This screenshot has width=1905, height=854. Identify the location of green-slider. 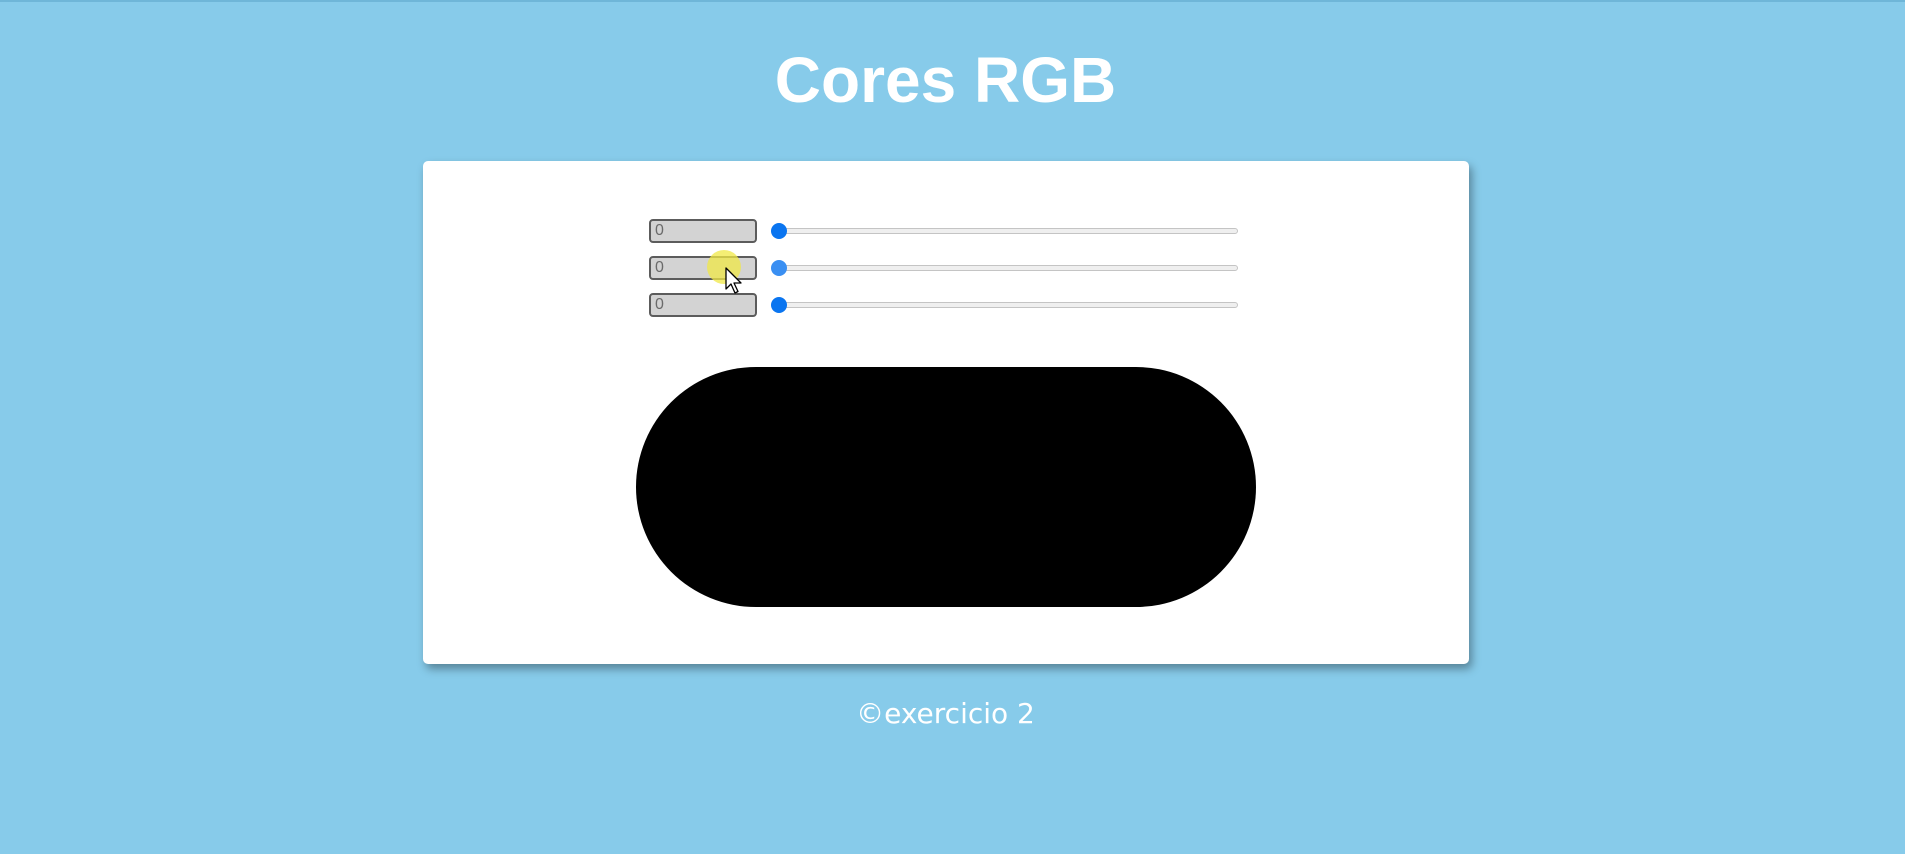
(1004, 268).